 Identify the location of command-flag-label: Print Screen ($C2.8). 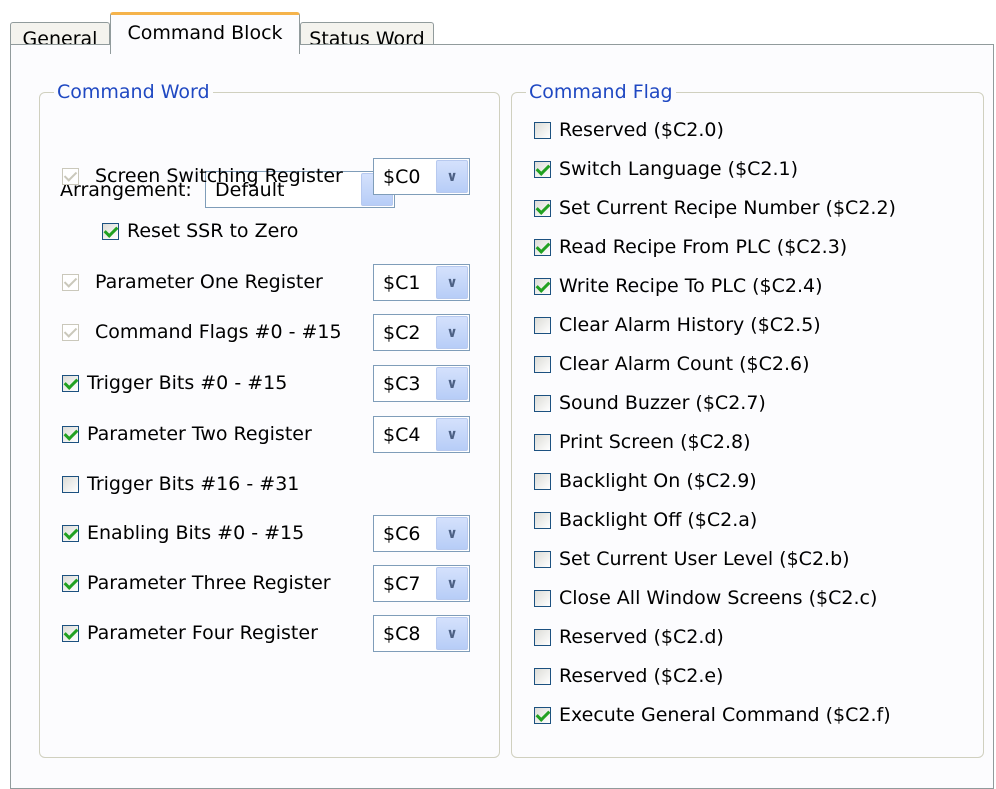
(655, 442).